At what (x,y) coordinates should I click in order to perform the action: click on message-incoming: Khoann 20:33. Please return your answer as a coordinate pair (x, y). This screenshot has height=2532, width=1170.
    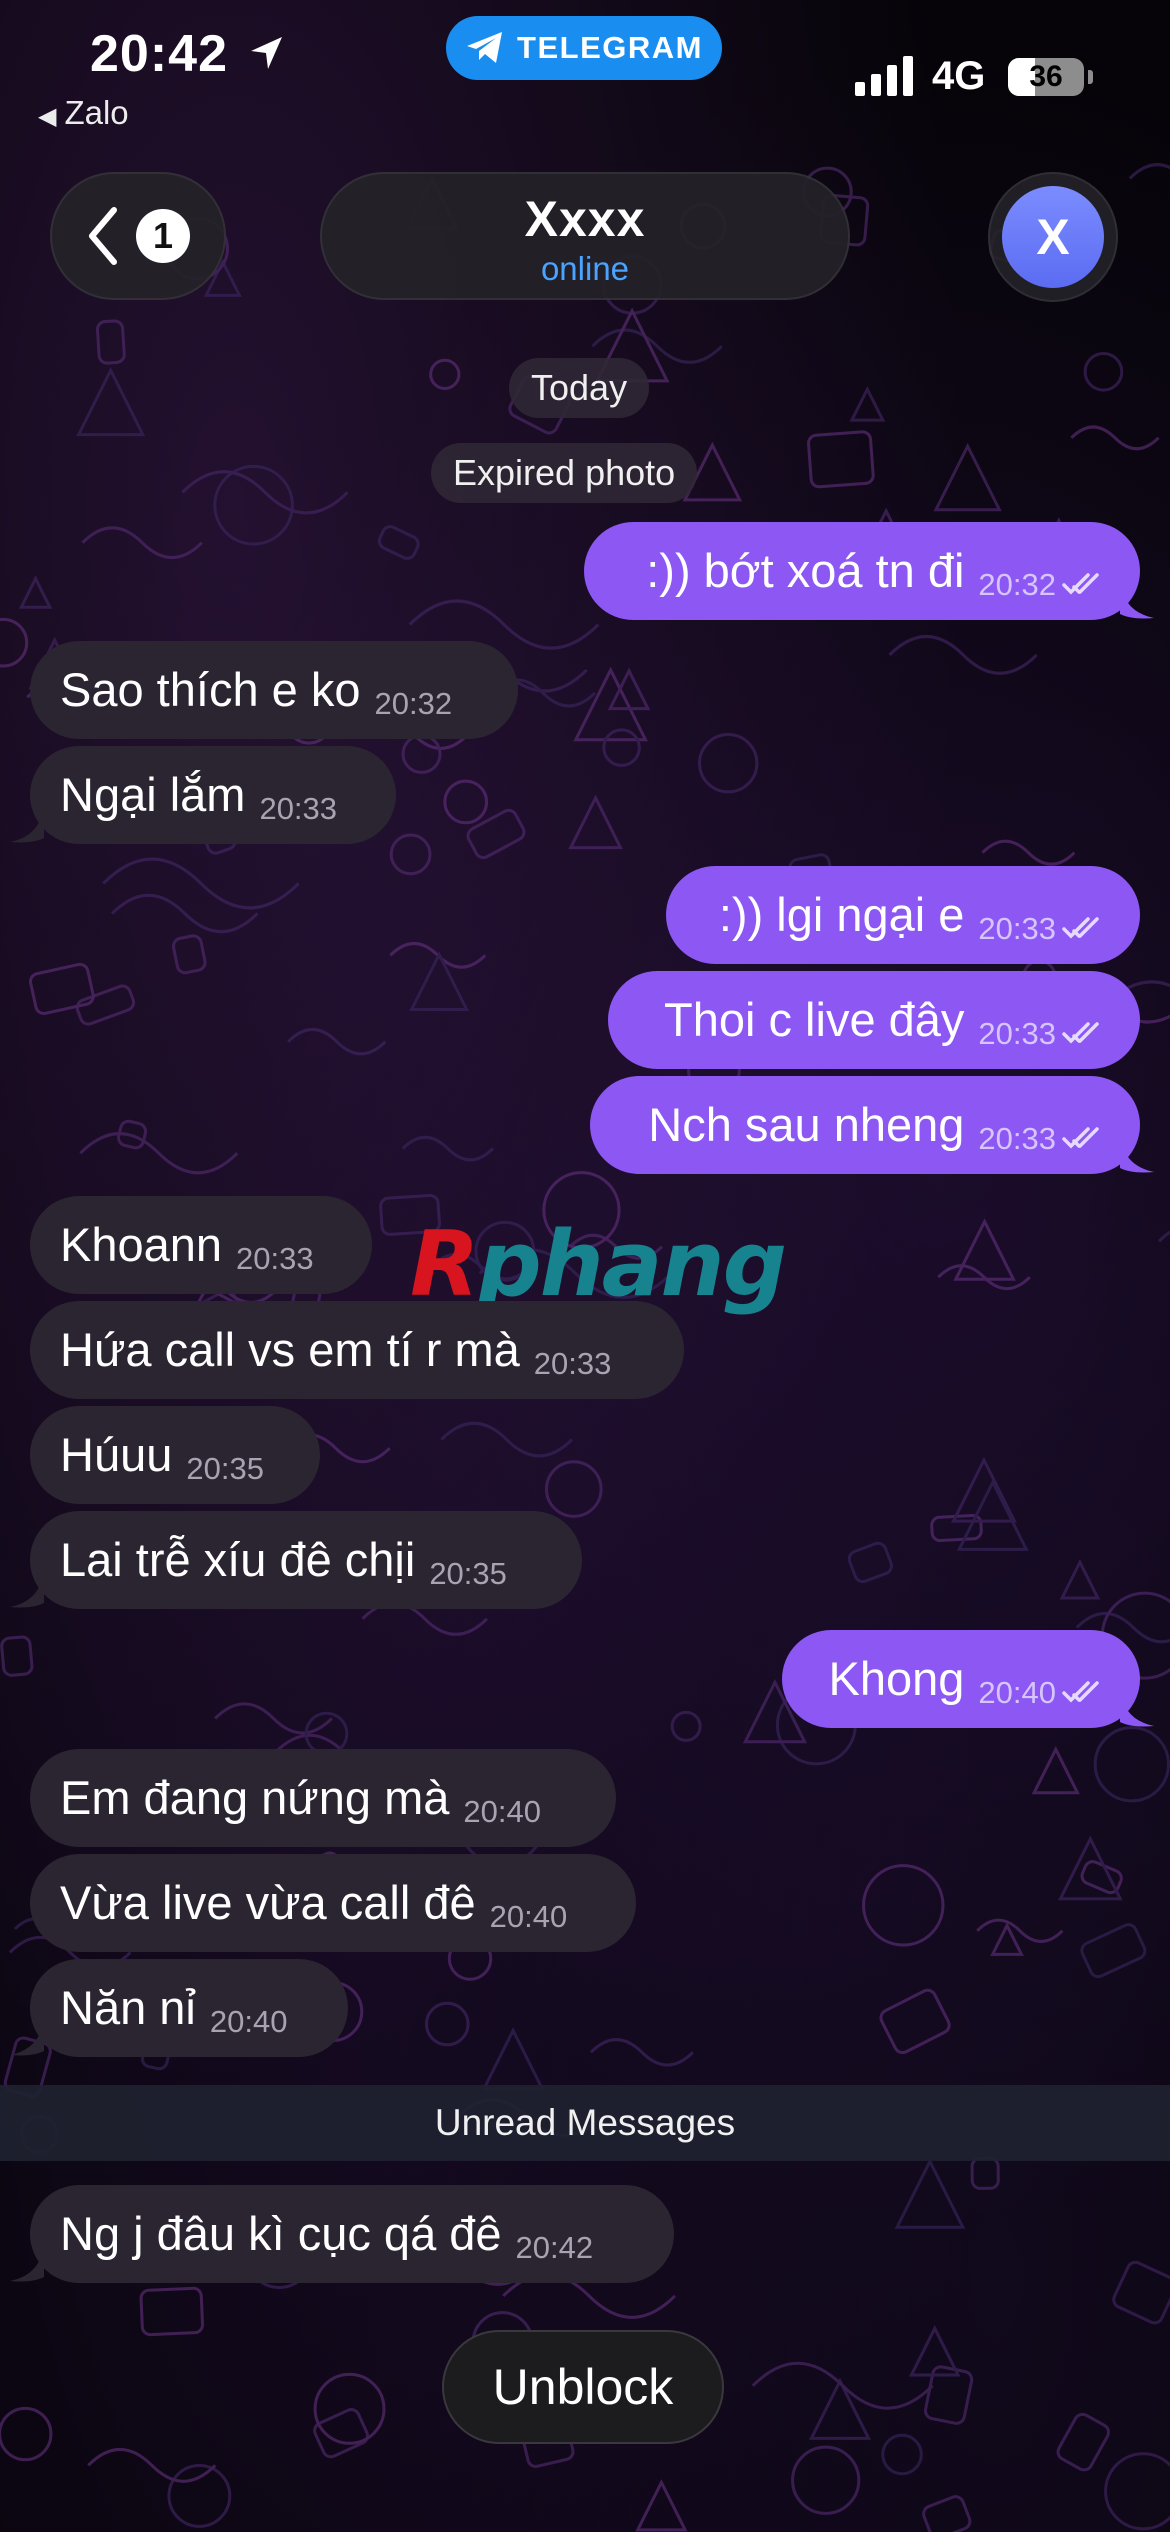
    Looking at the image, I should click on (201, 1245).